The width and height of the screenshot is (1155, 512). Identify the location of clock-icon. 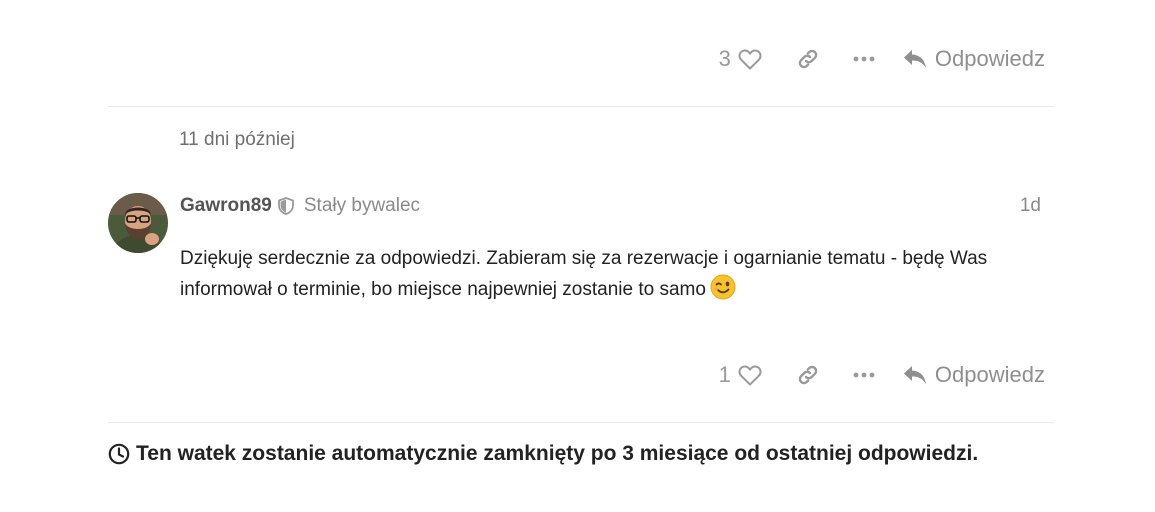
(119, 454).